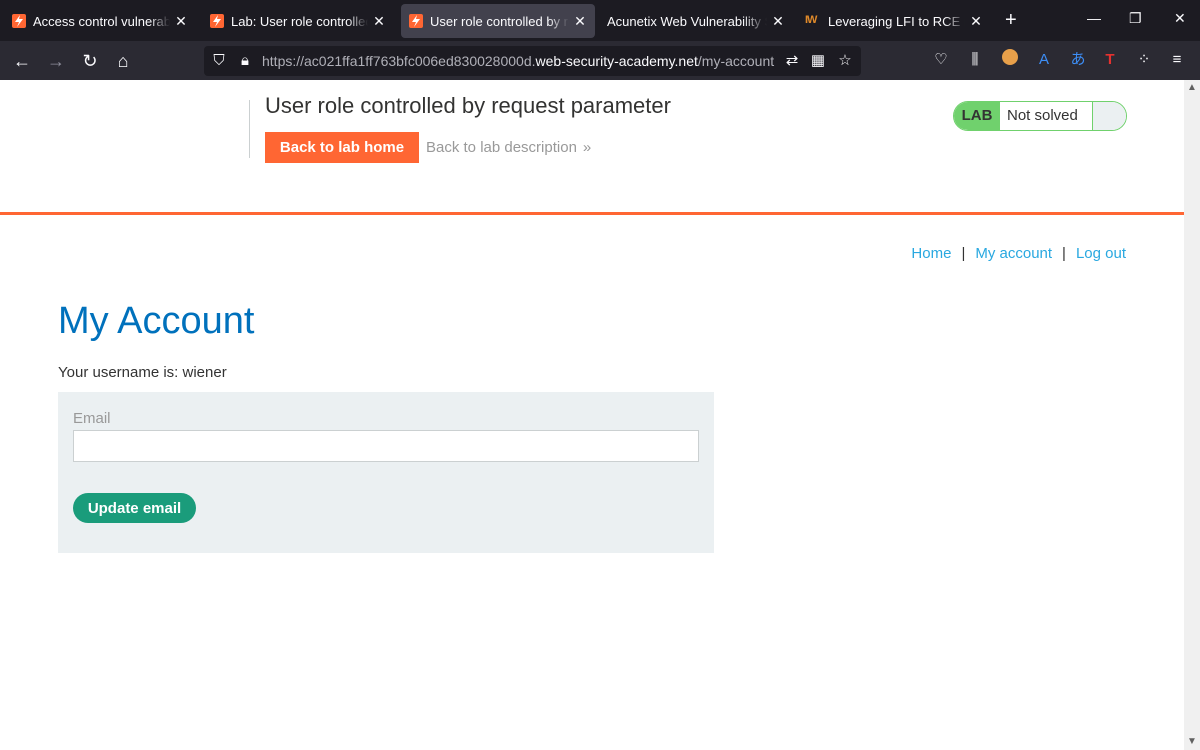  I want to click on nav-home-link: Home, so click(931, 253).